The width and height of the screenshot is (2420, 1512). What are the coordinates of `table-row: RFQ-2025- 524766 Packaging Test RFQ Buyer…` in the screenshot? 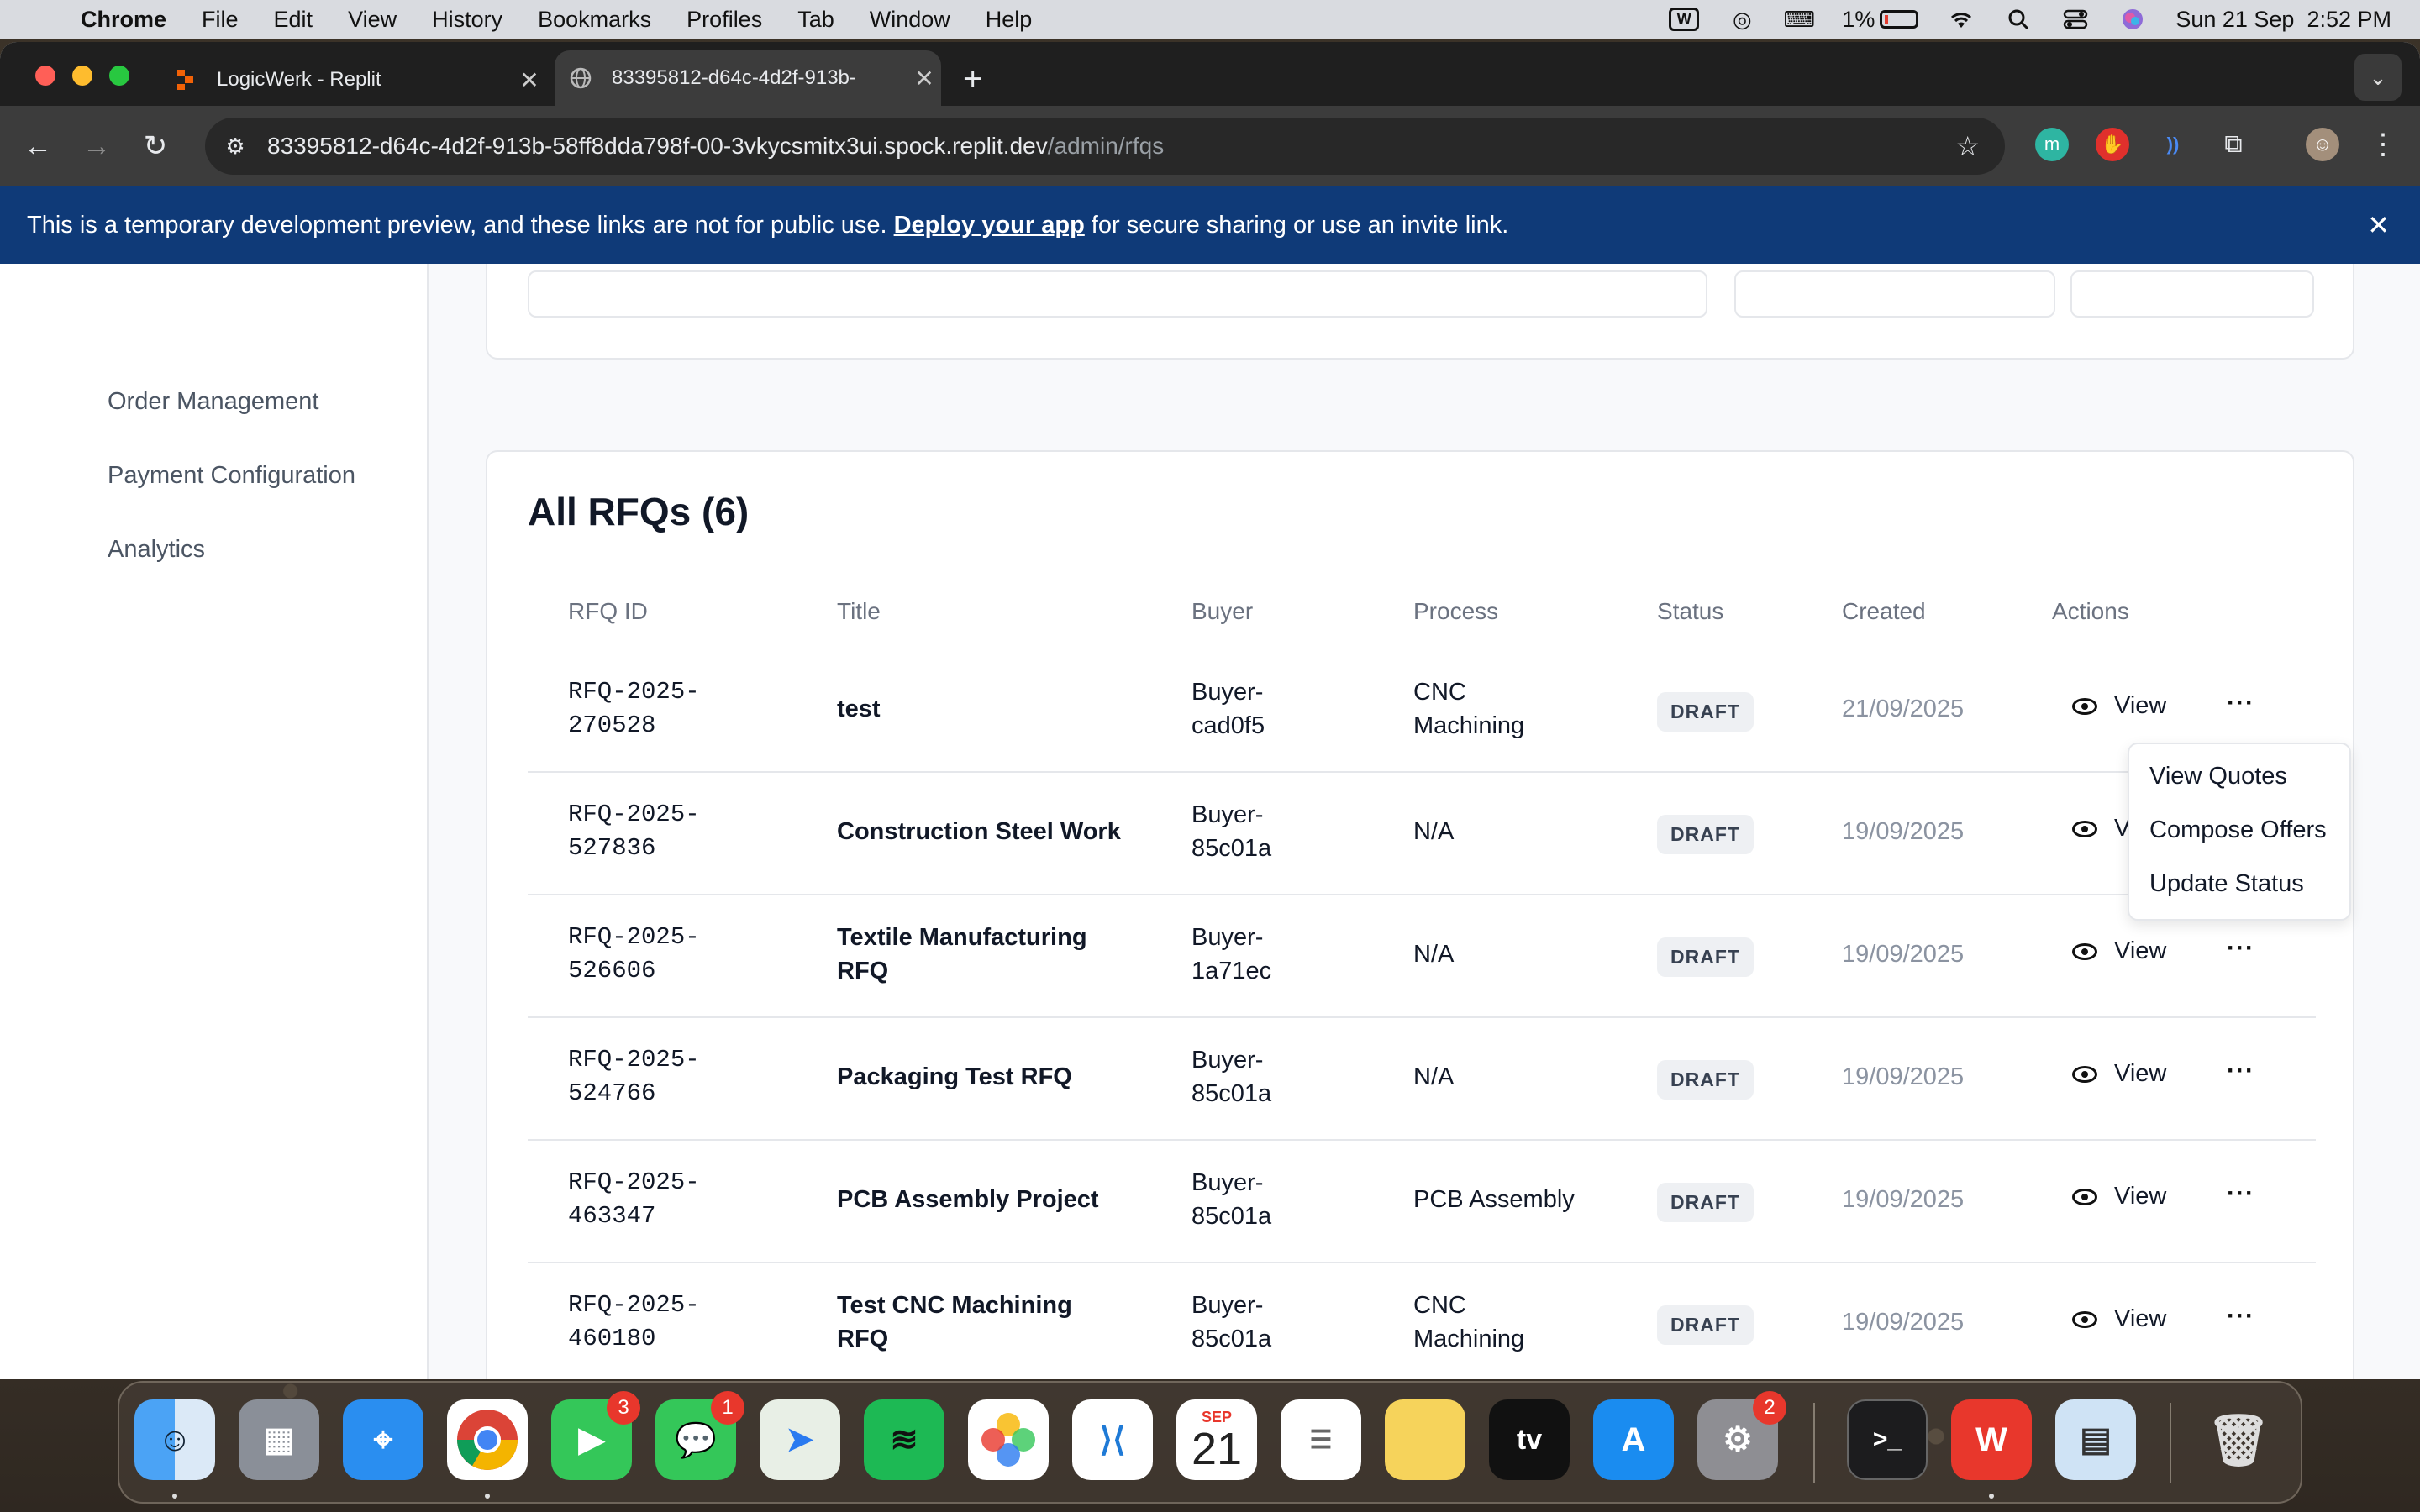 It's located at (1422, 1079).